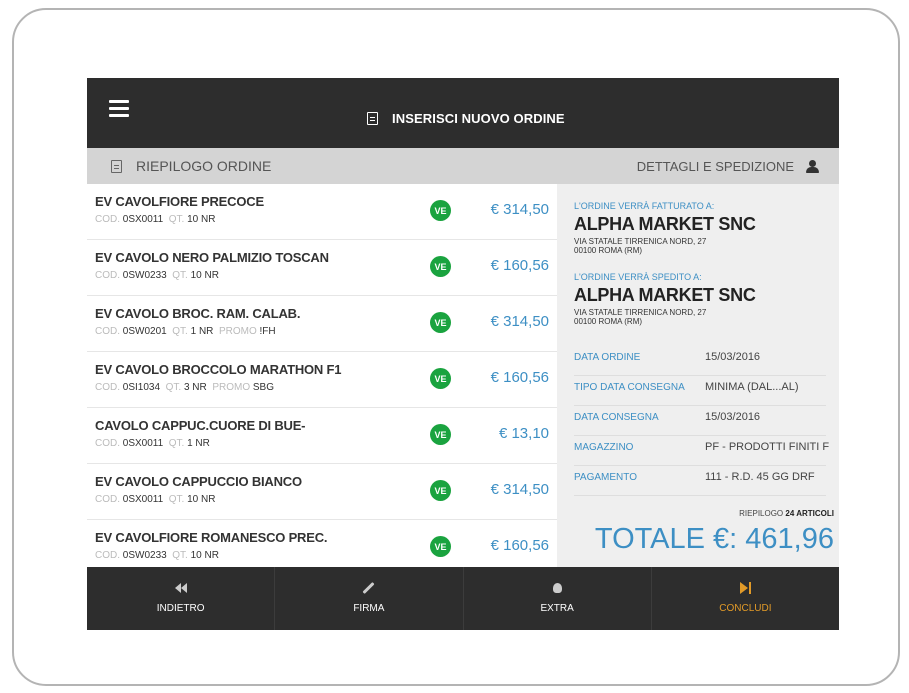 The height and width of the screenshot is (693, 909). Describe the element at coordinates (644, 206) in the screenshot. I see `billing-caption: L'ORDINE VERRÀ FATTURATO A:` at that location.